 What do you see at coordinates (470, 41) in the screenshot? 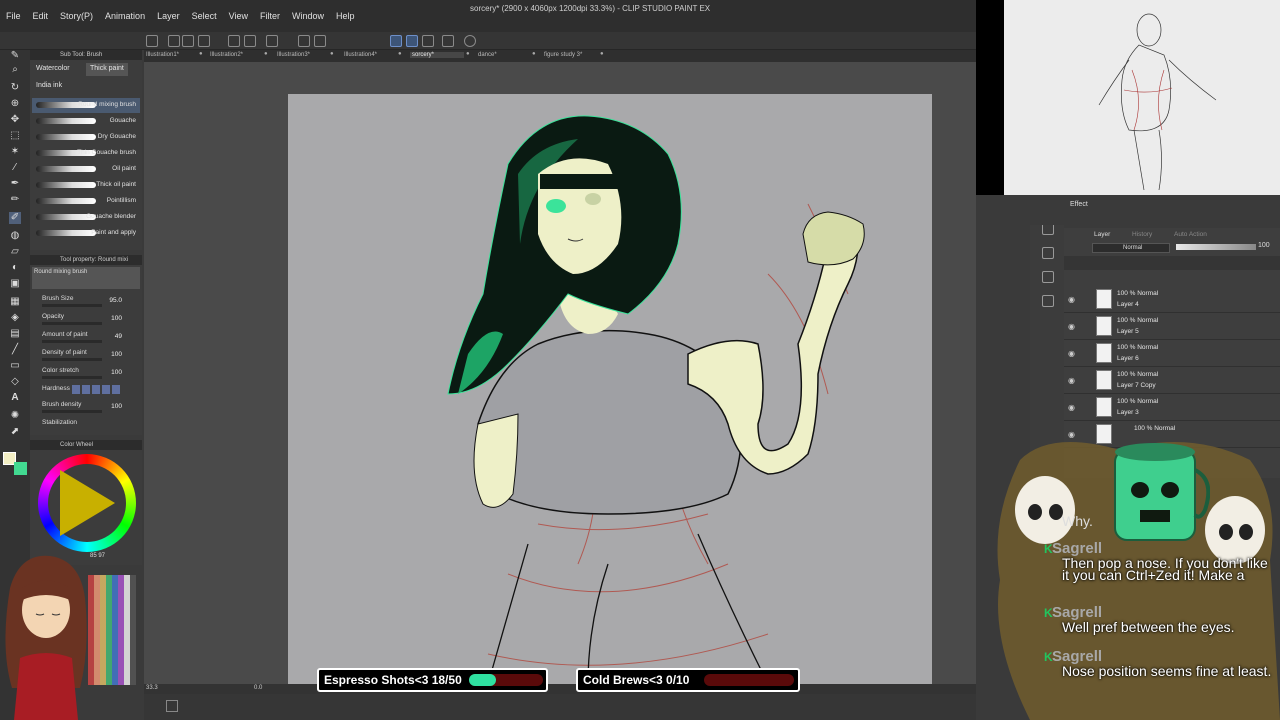
I see `help-icon` at bounding box center [470, 41].